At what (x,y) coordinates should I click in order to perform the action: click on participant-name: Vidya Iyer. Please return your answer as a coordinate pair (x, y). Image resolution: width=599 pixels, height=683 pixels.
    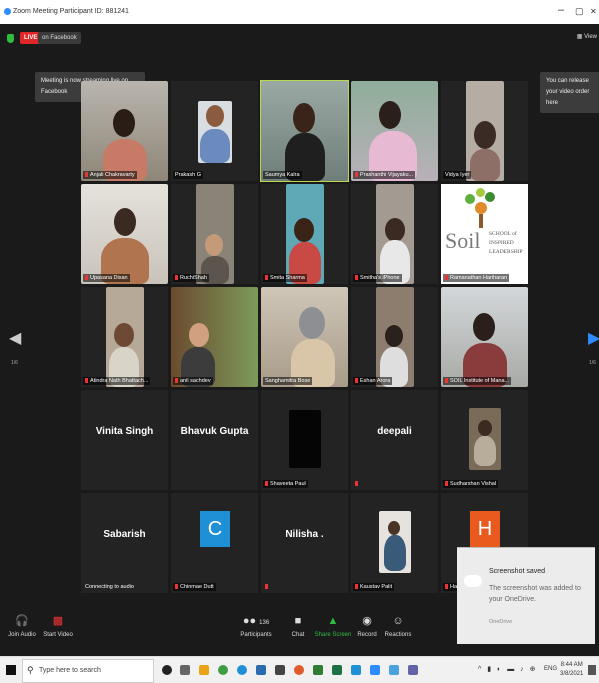
    Looking at the image, I should click on (457, 175).